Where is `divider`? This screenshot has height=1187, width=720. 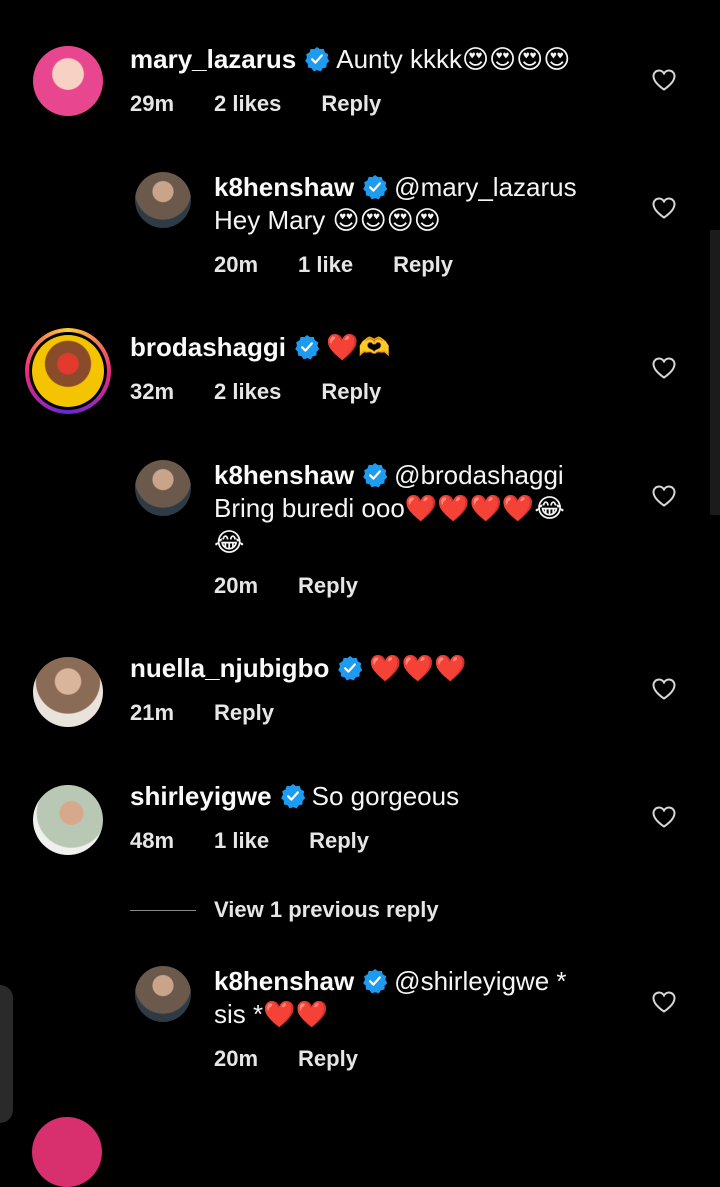 divider is located at coordinates (163, 910).